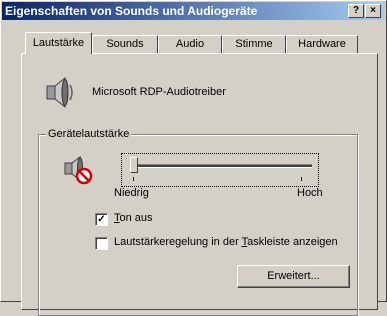 The width and height of the screenshot is (387, 316). I want to click on tab-label: Hardware, so click(322, 44).